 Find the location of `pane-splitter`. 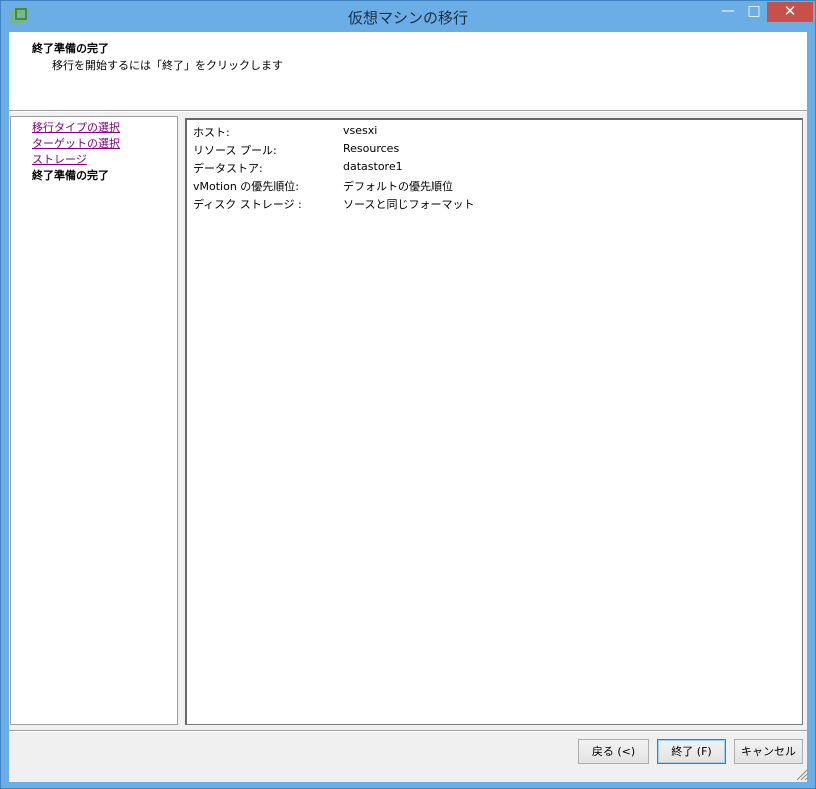

pane-splitter is located at coordinates (181, 420).